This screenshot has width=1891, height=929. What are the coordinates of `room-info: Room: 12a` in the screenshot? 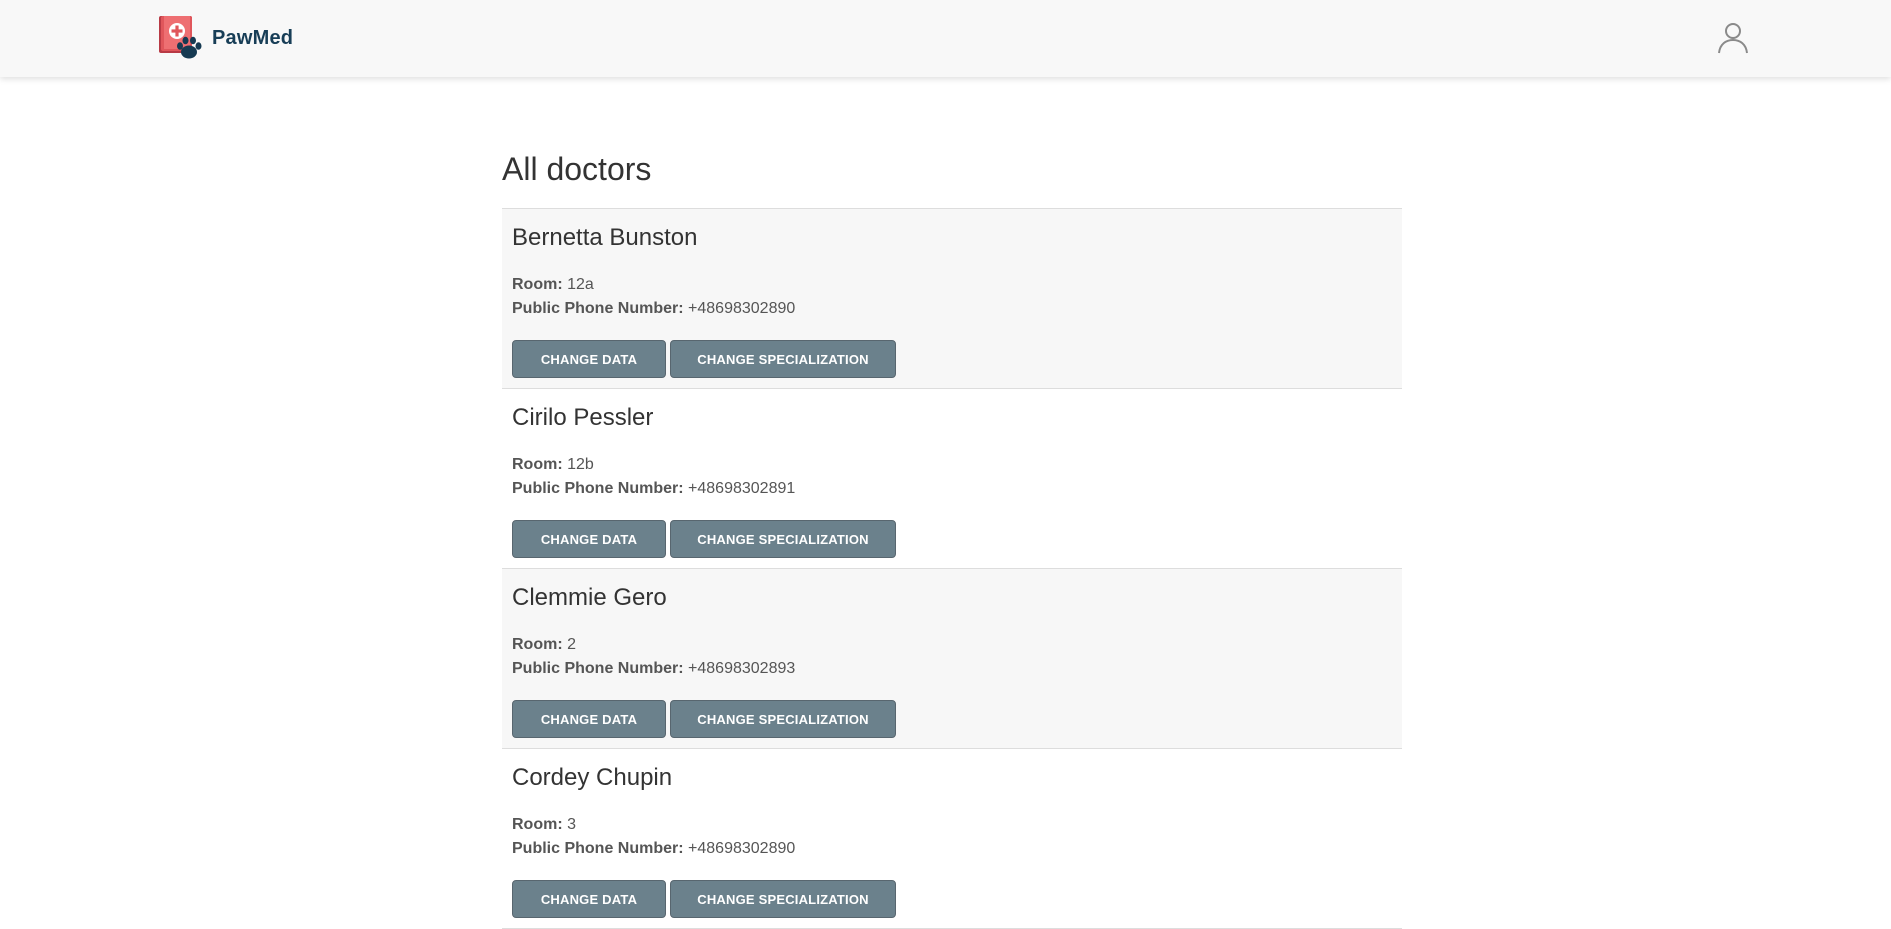 It's located at (553, 285).